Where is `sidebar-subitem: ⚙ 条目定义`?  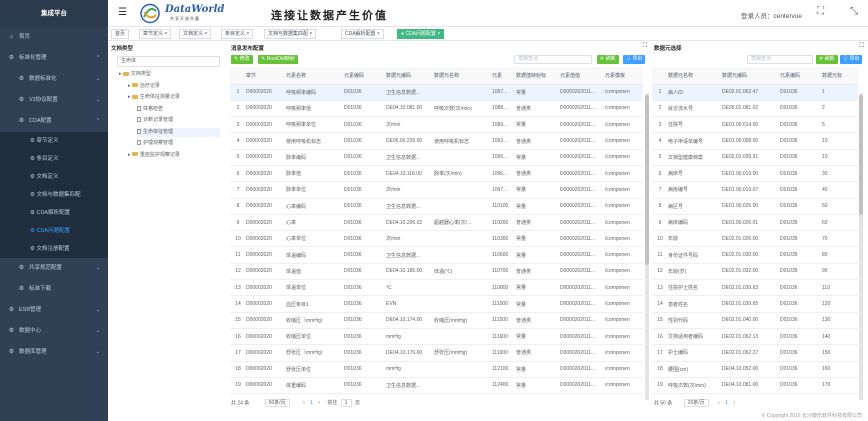 sidebar-subitem: ⚙ 条目定义 is located at coordinates (54, 159).